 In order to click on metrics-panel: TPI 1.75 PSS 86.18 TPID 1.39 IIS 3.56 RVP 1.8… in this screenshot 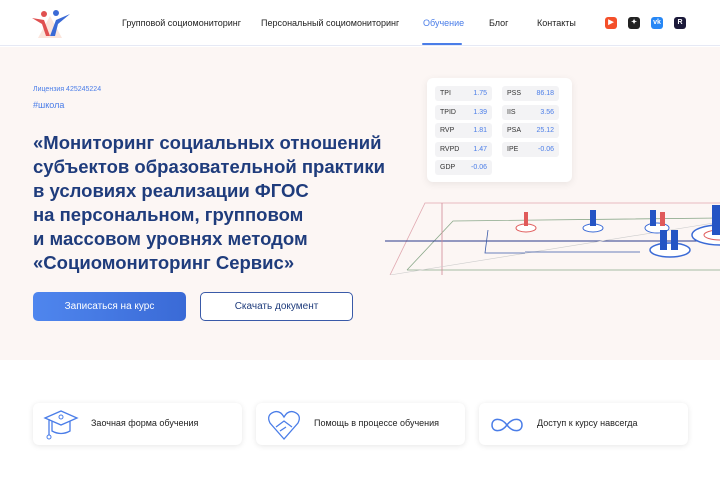, I will do `click(499, 130)`.